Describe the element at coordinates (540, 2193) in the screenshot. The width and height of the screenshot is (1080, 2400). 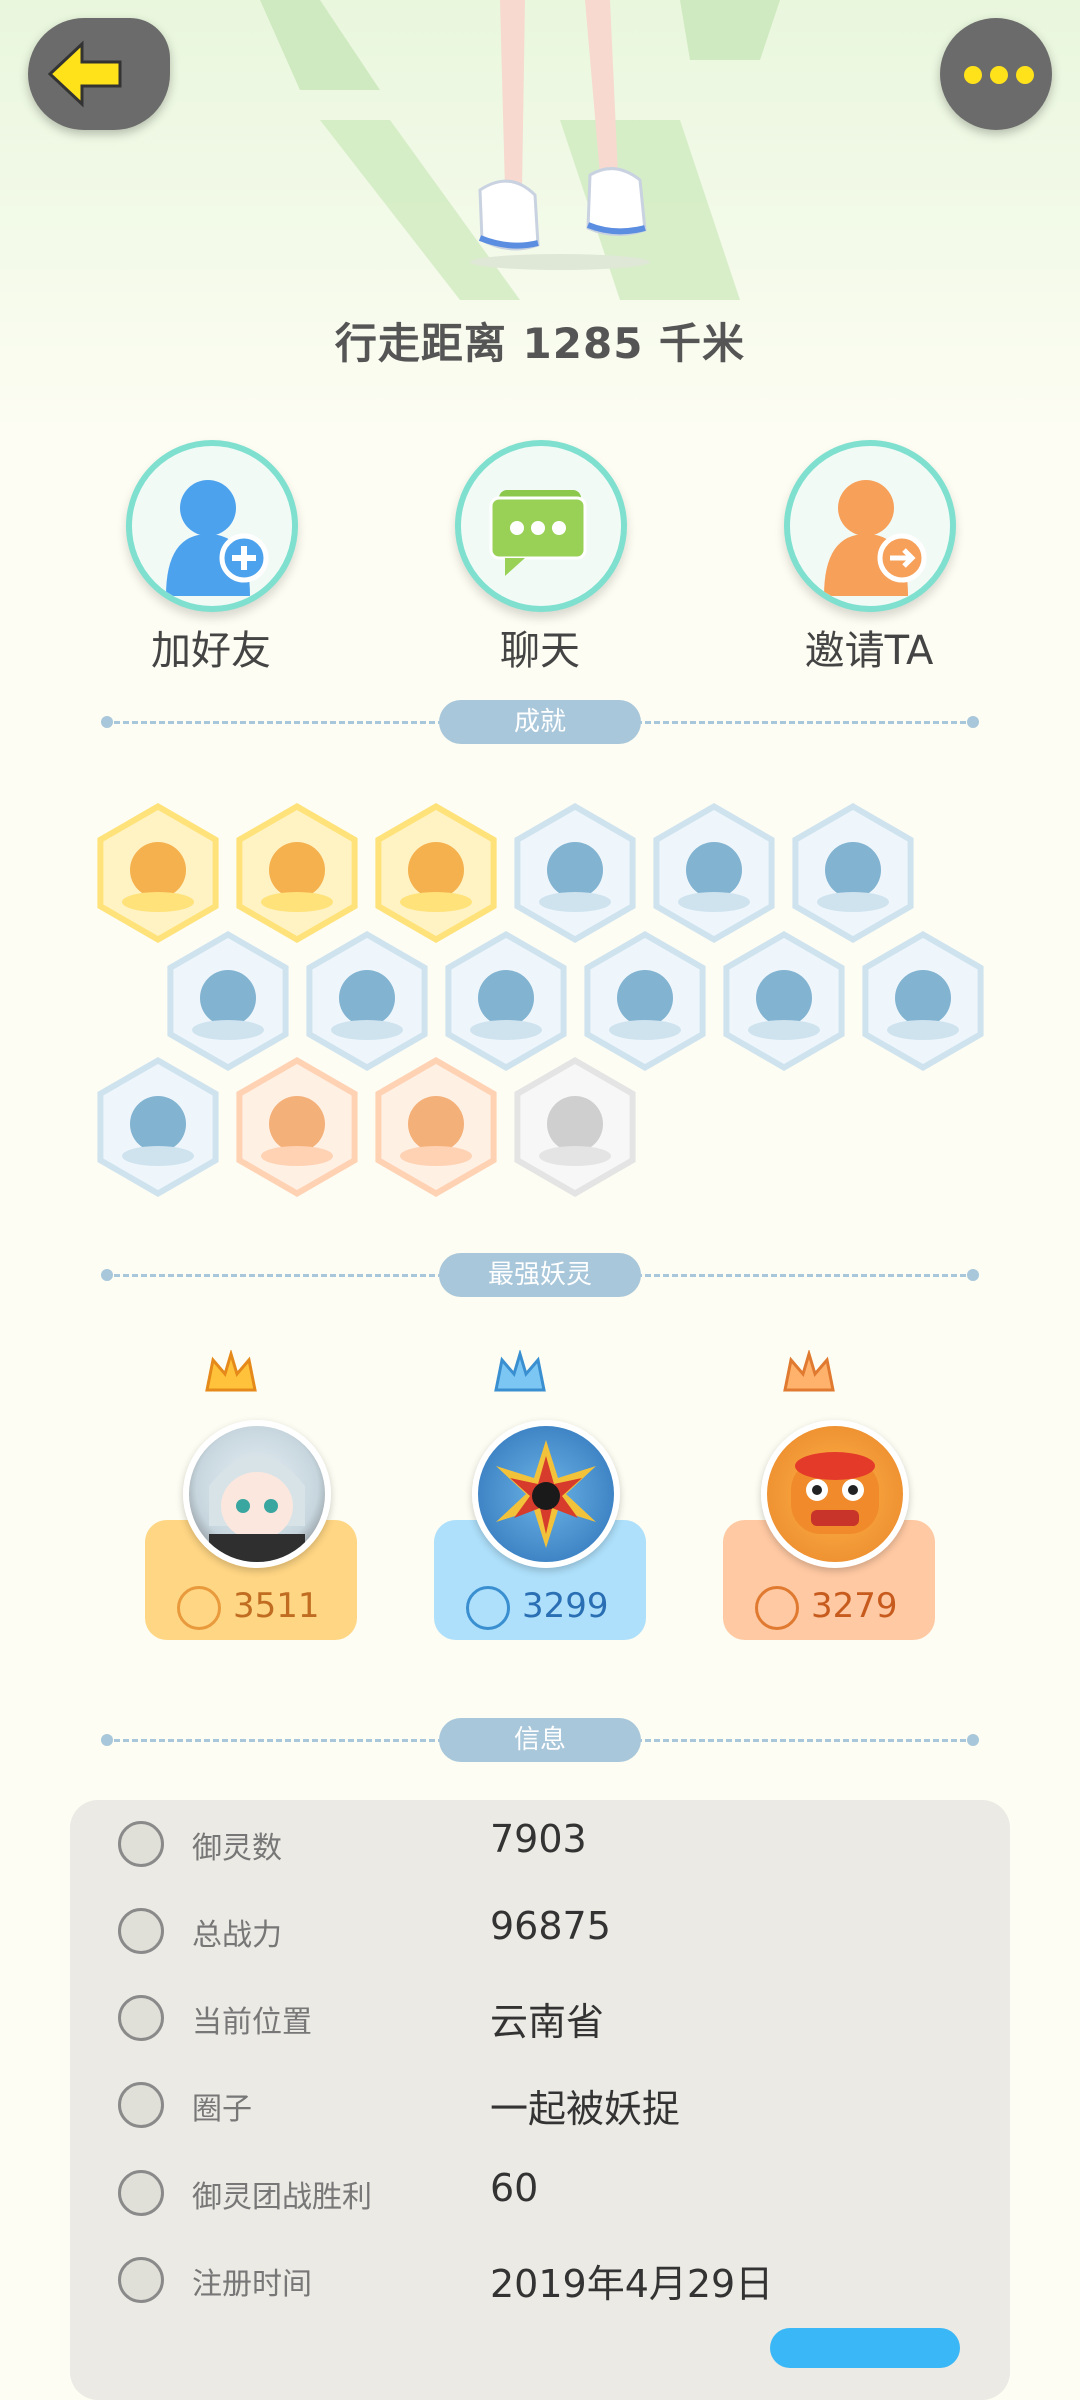
I see `info-row-team-battle-wins: 御灵团战胜利 60` at that location.